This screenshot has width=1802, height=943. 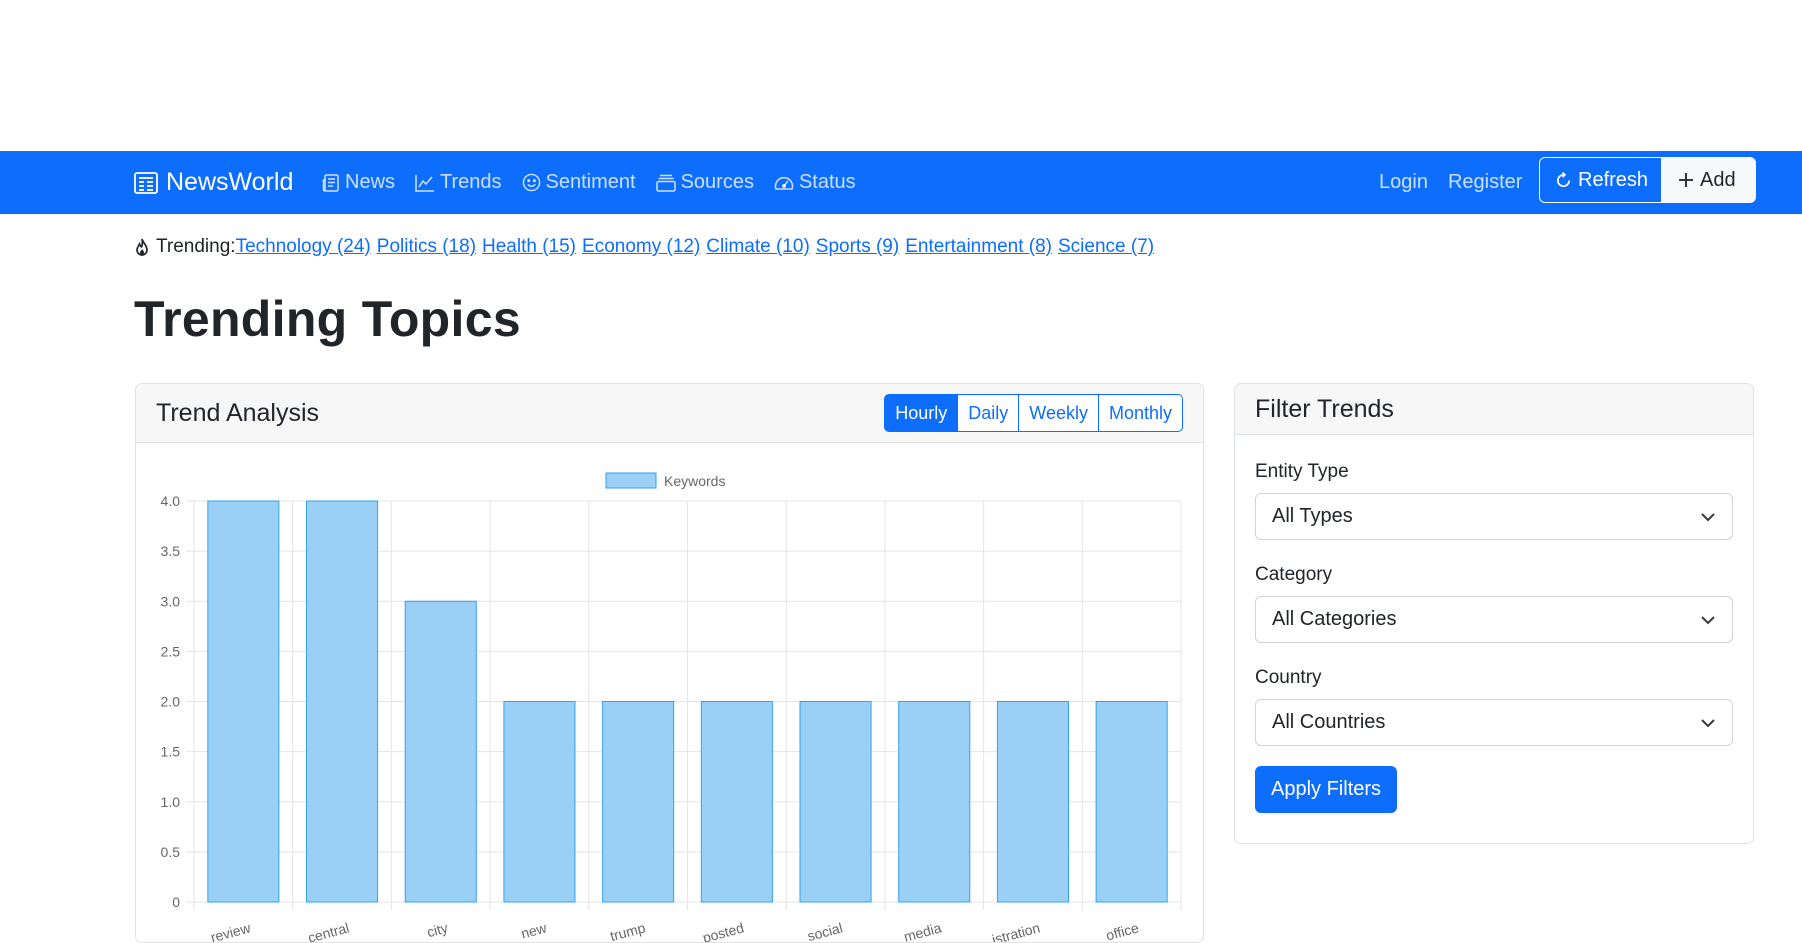 What do you see at coordinates (176, 902) in the screenshot?
I see `y-tick-label: 0` at bounding box center [176, 902].